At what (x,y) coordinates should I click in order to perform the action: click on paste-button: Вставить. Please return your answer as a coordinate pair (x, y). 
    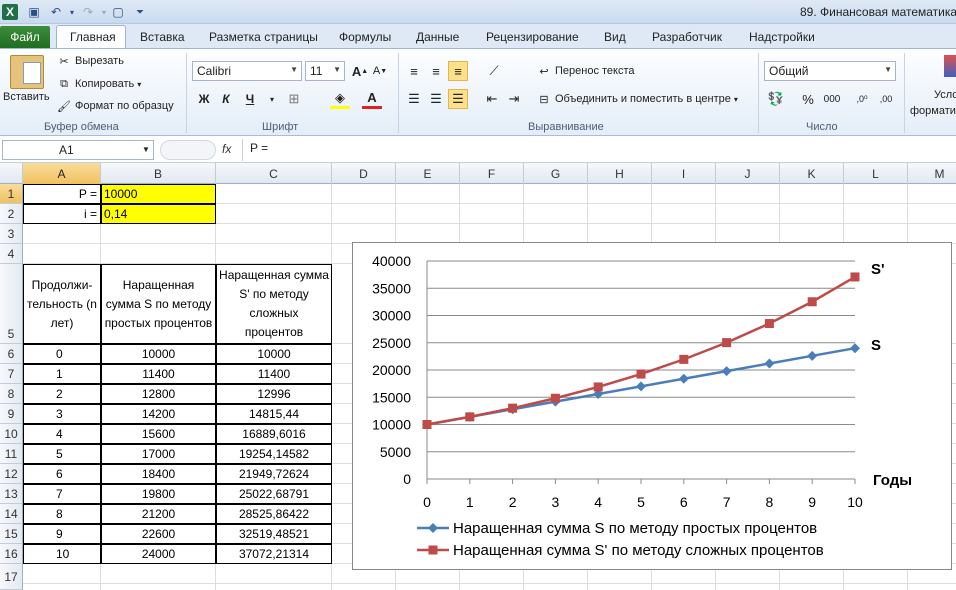
    Looking at the image, I should click on (26, 97).